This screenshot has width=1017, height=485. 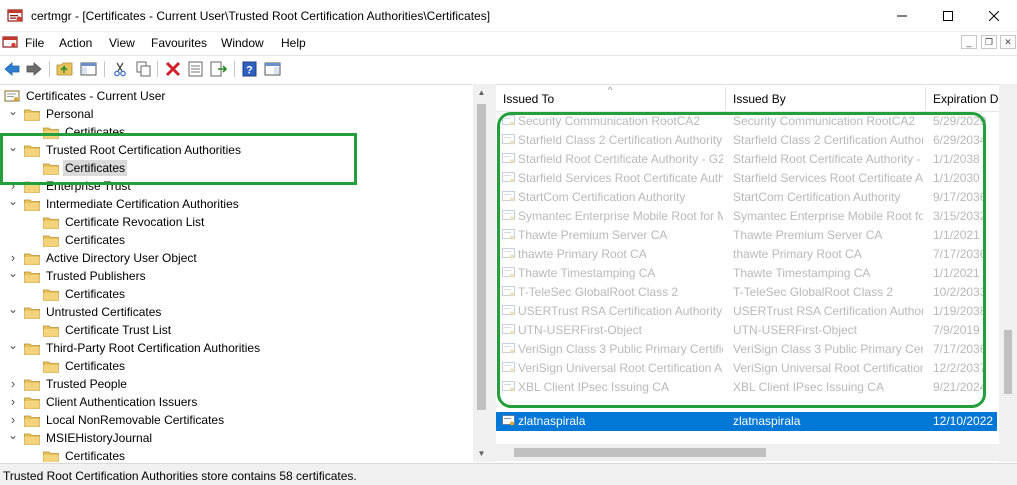 I want to click on tree-item: ⌄ Untrusted Certificates, so click(x=85, y=312).